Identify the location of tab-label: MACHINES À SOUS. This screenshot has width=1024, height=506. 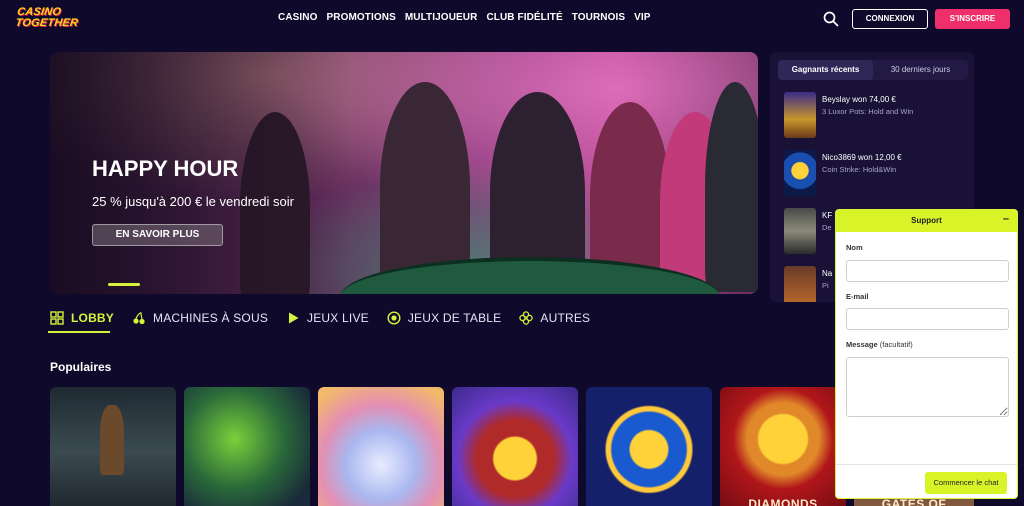
(211, 318).